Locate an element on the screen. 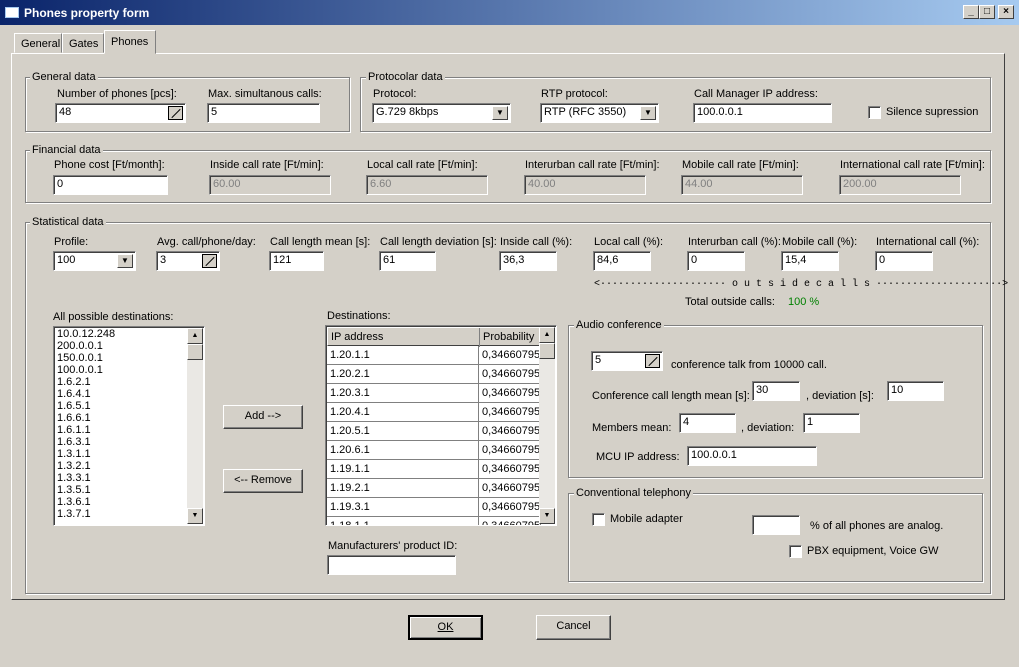 The width and height of the screenshot is (1019, 667). ip-address-cell: 1.20.2.1 is located at coordinates (403, 374).